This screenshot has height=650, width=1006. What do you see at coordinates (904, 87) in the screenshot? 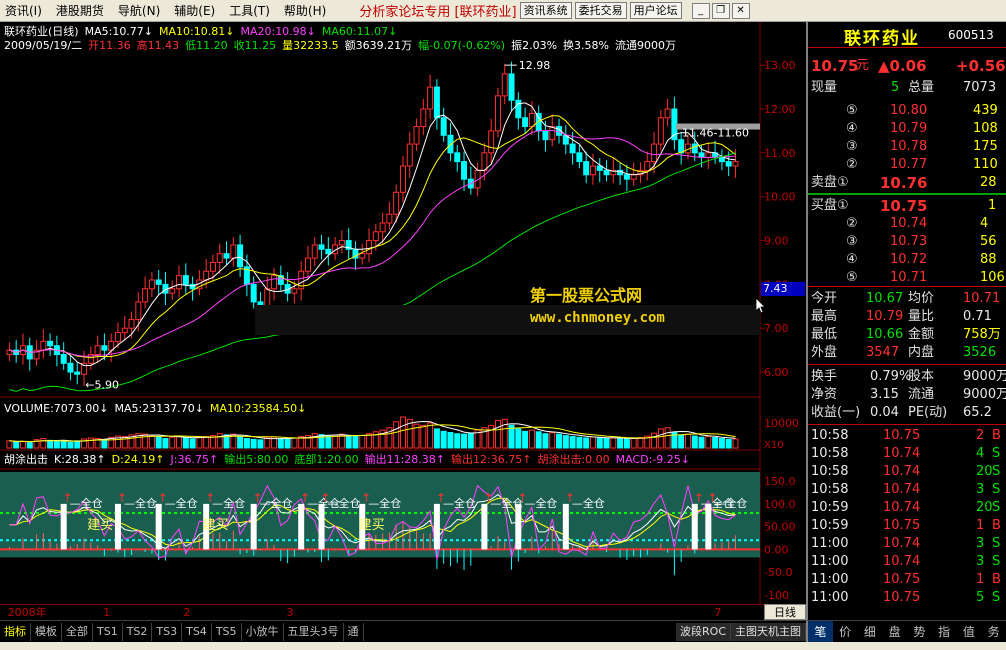
I see `volume-row: 现量 5 总量 7073` at bounding box center [904, 87].